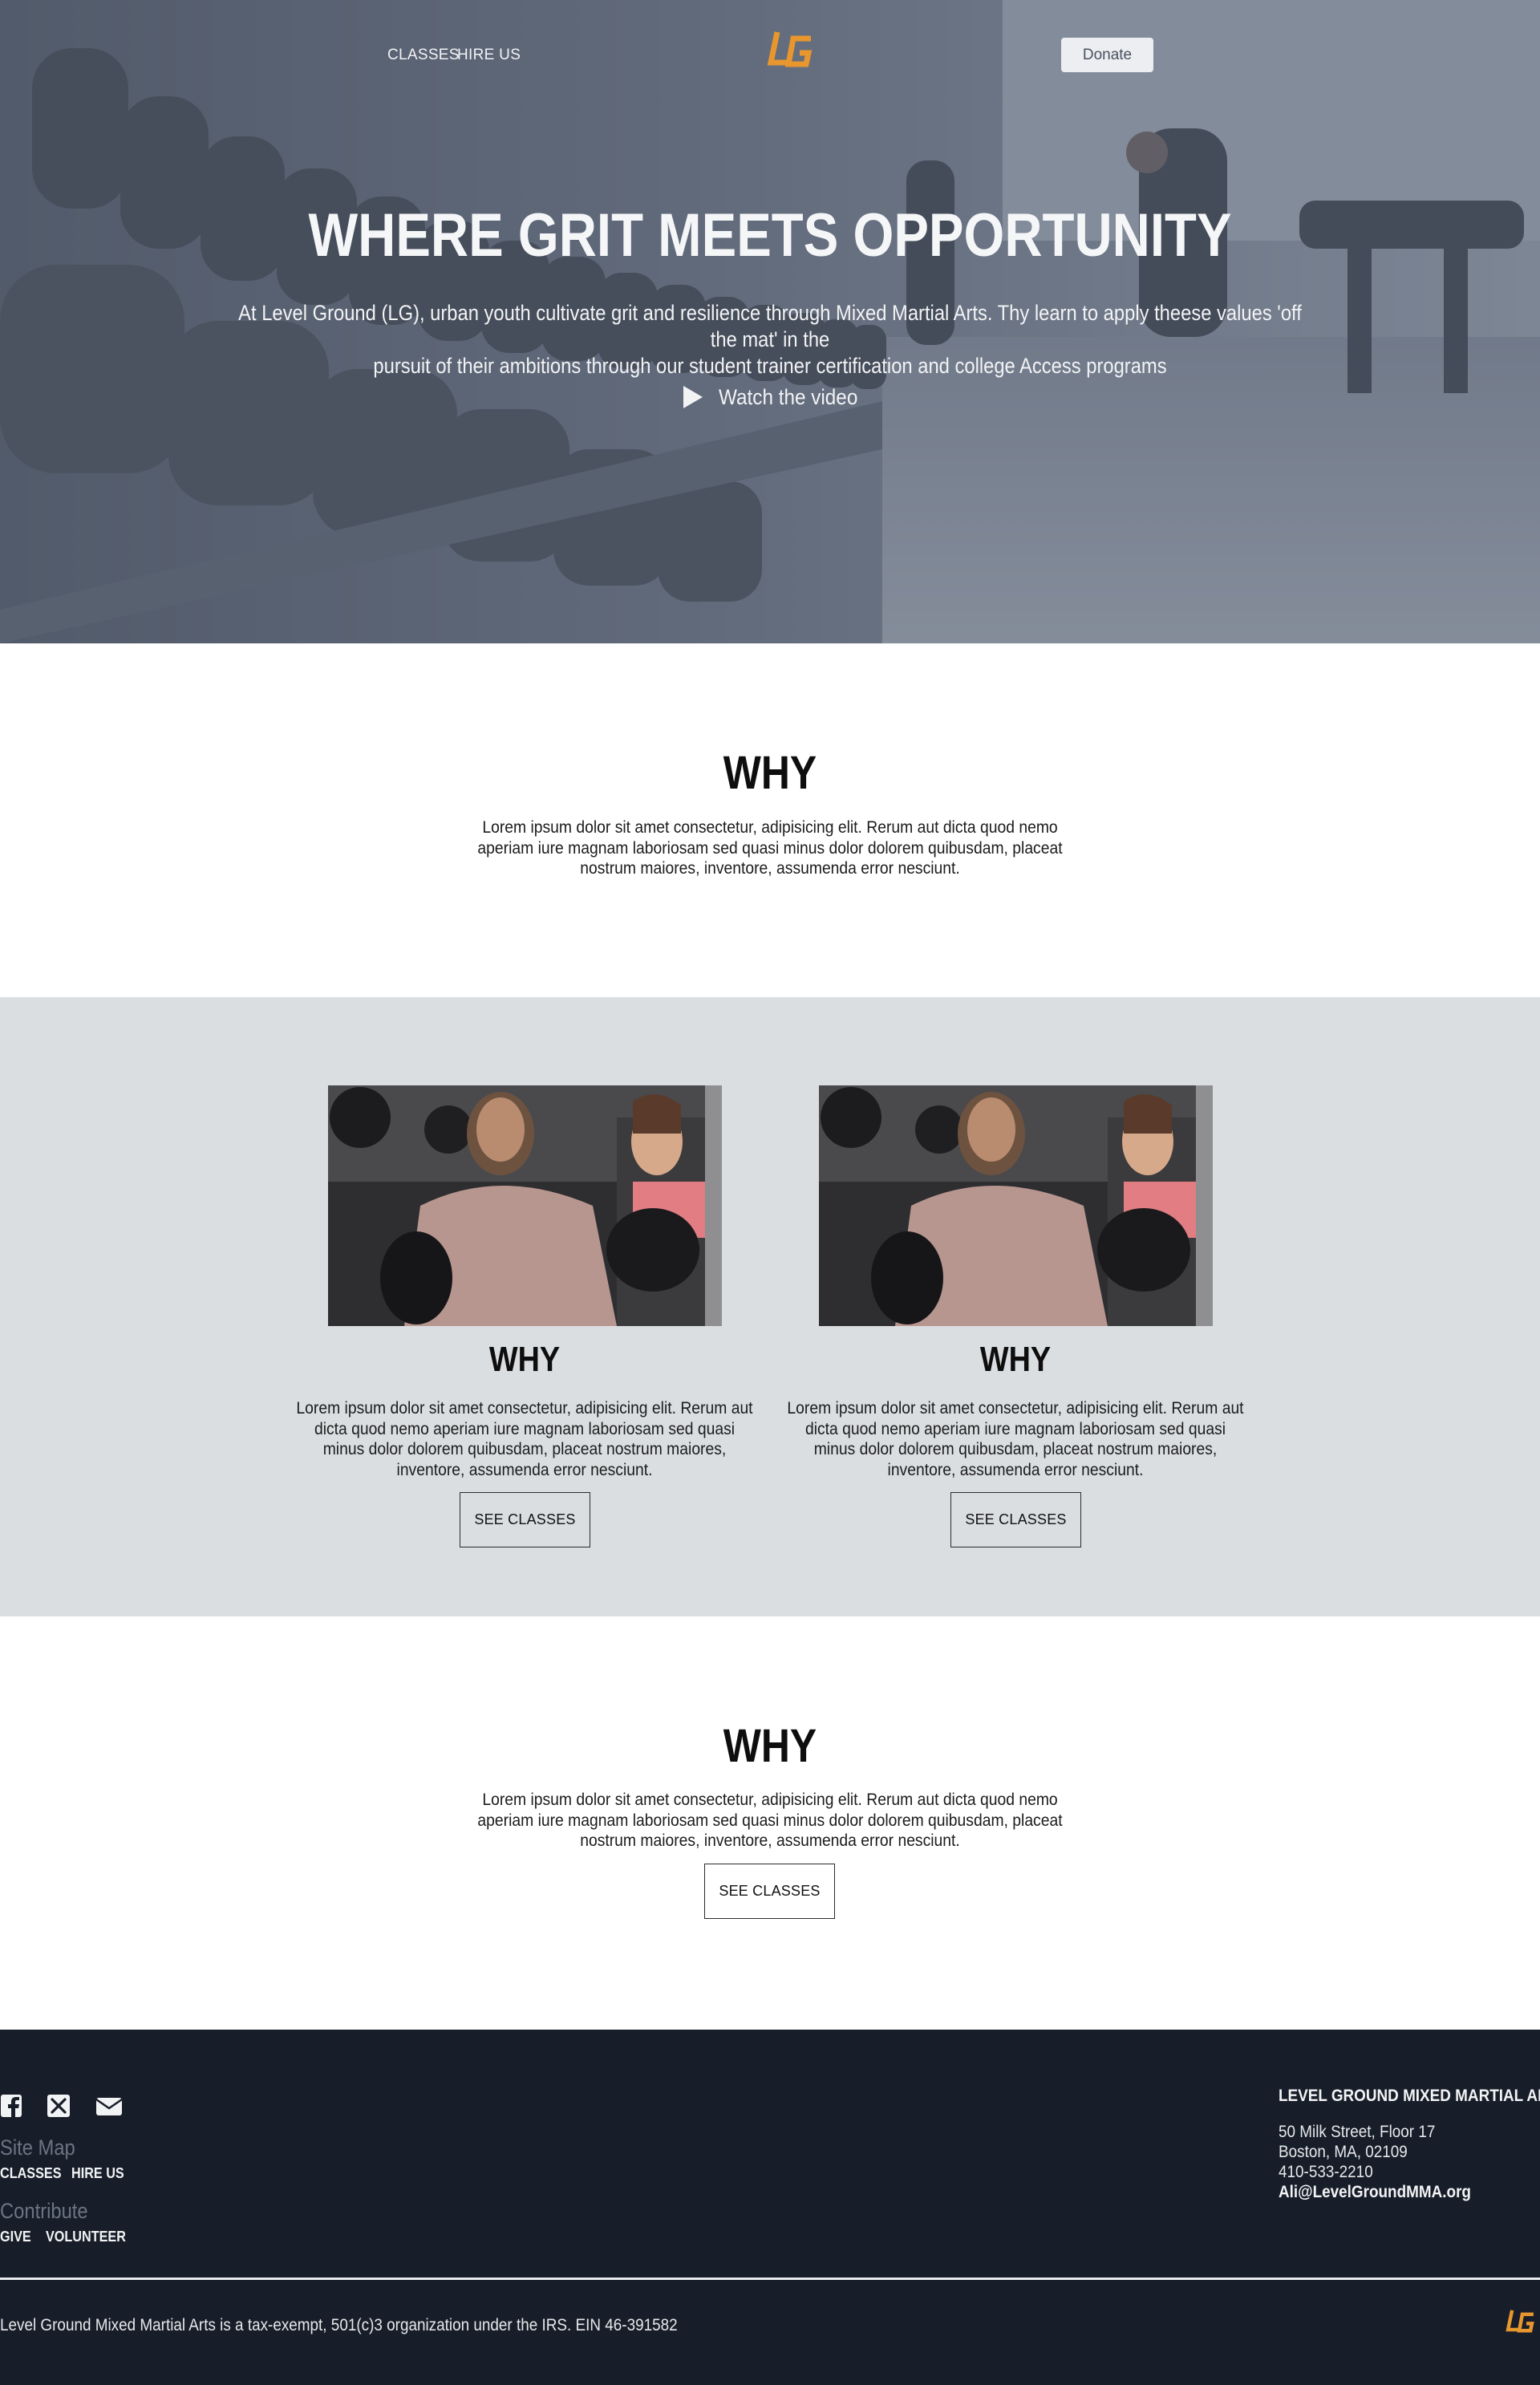 The image size is (1540, 2385). What do you see at coordinates (770, 2279) in the screenshot?
I see `footer-divider` at bounding box center [770, 2279].